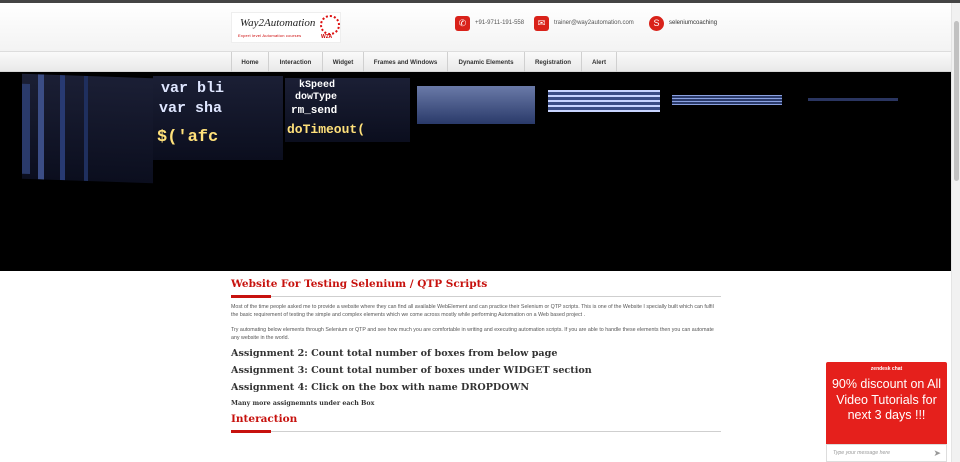 The image size is (960, 462). Describe the element at coordinates (330, 25) in the screenshot. I see `logo-mark-icon` at that location.